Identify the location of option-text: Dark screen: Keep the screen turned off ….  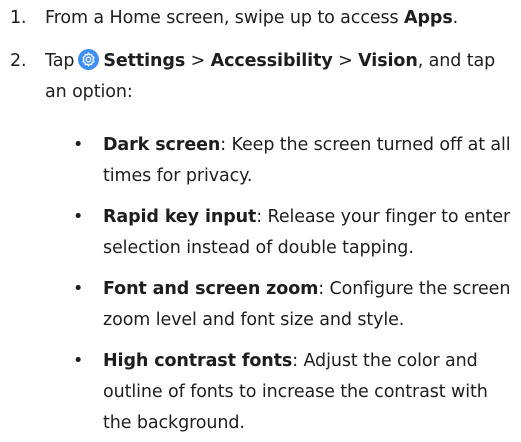
(309, 161).